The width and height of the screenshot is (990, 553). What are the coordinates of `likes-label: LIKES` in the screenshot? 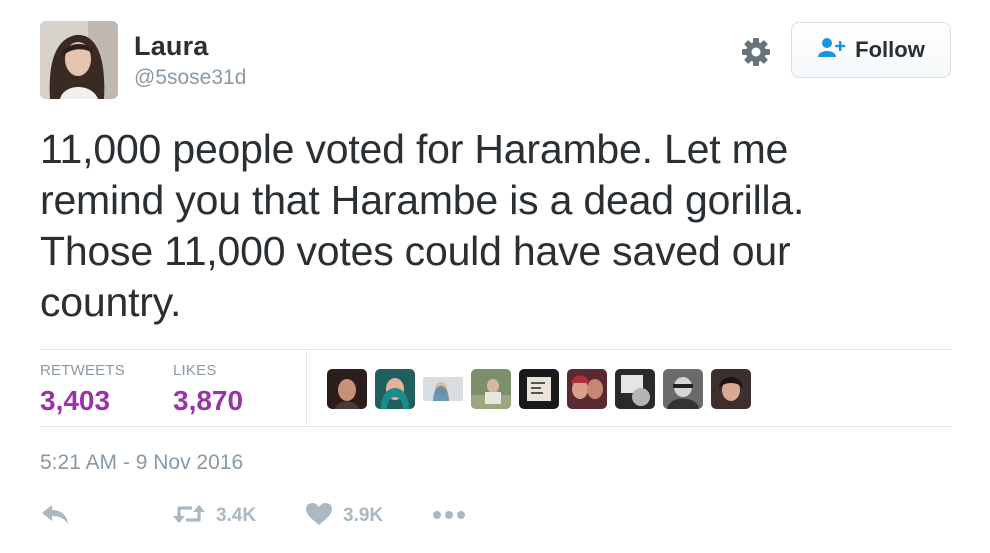 It's located at (195, 370).